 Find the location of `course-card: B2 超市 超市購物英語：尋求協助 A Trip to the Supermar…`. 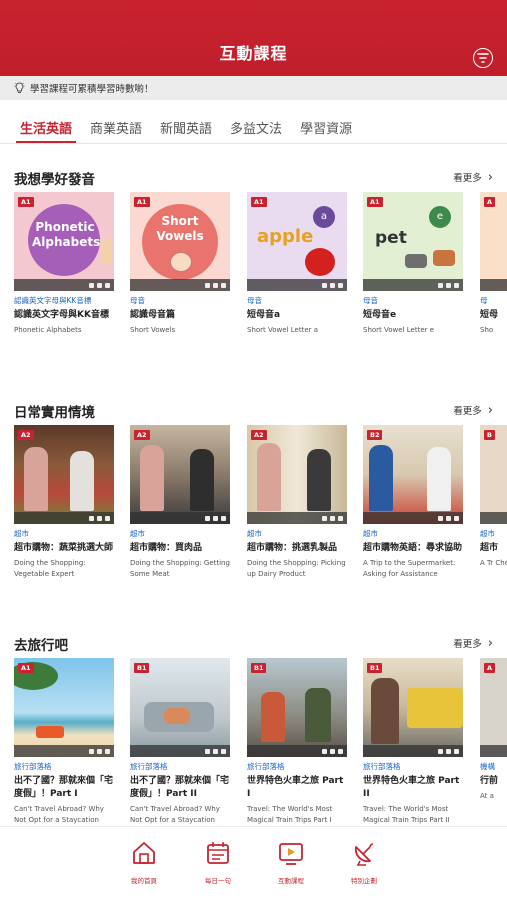

course-card: B2 超市 超市購物英語：尋求協助 A Trip to the Supermar… is located at coordinates (413, 502).